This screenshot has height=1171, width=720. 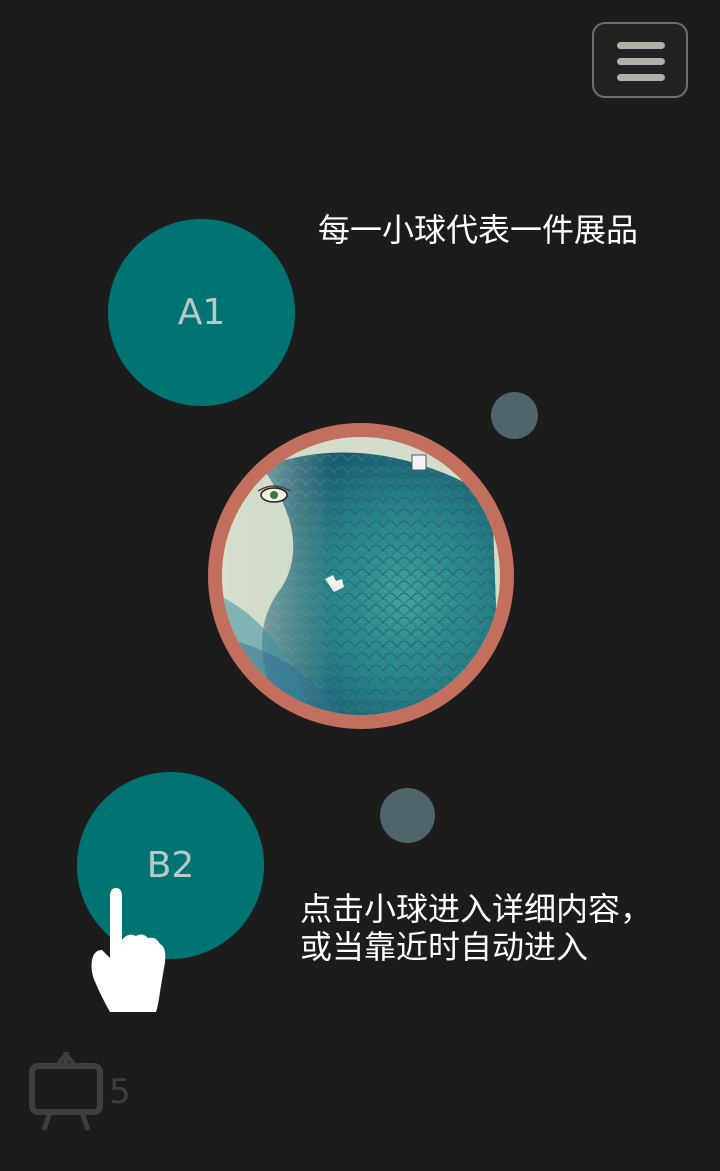 What do you see at coordinates (66, 1091) in the screenshot?
I see `easel-icon` at bounding box center [66, 1091].